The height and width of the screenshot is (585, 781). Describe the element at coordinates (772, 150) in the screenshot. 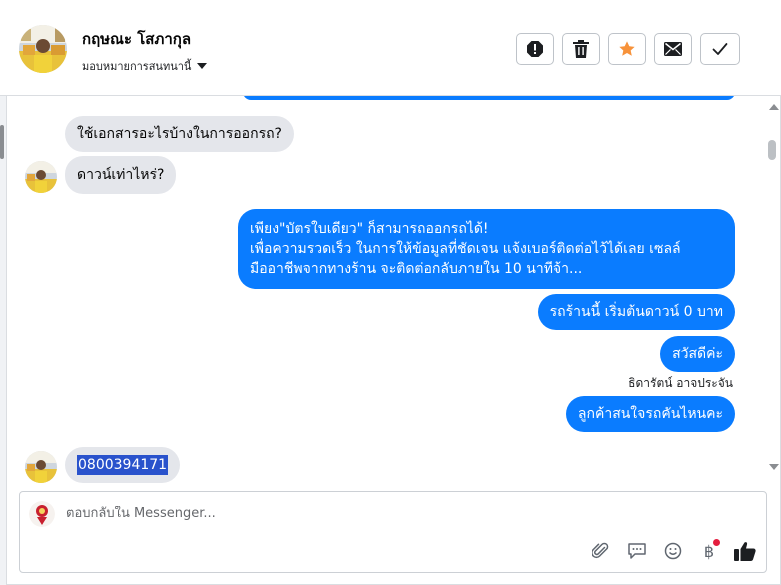

I see `scrollbar-thumb` at that location.